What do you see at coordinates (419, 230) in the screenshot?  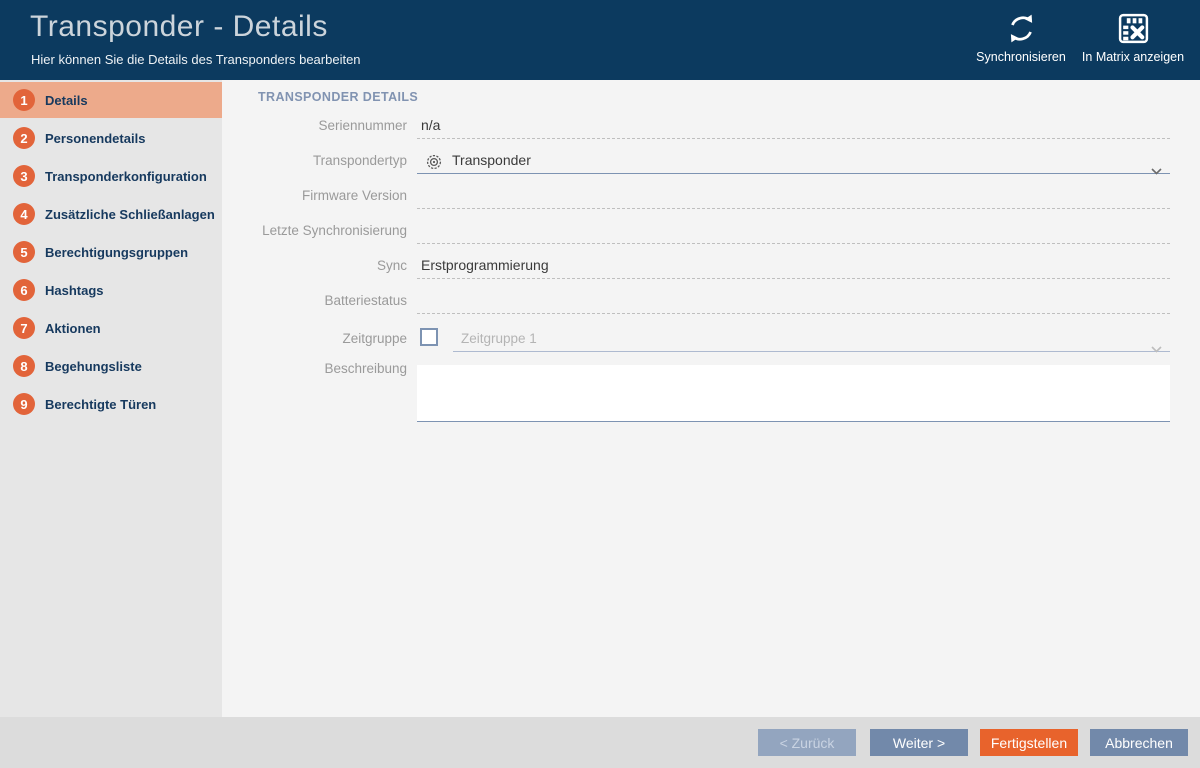 I see `letzte-synchronisierung-value` at bounding box center [419, 230].